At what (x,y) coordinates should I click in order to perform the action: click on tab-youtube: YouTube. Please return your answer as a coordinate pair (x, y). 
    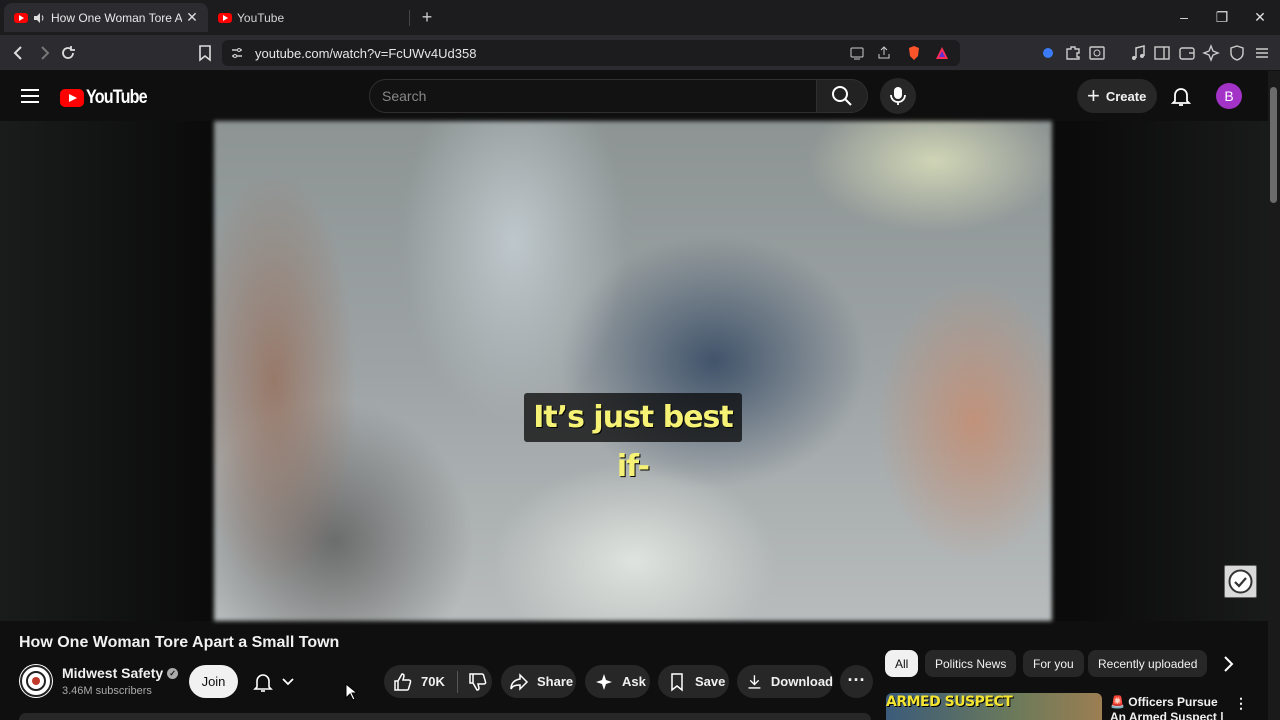
    Looking at the image, I should click on (310, 17).